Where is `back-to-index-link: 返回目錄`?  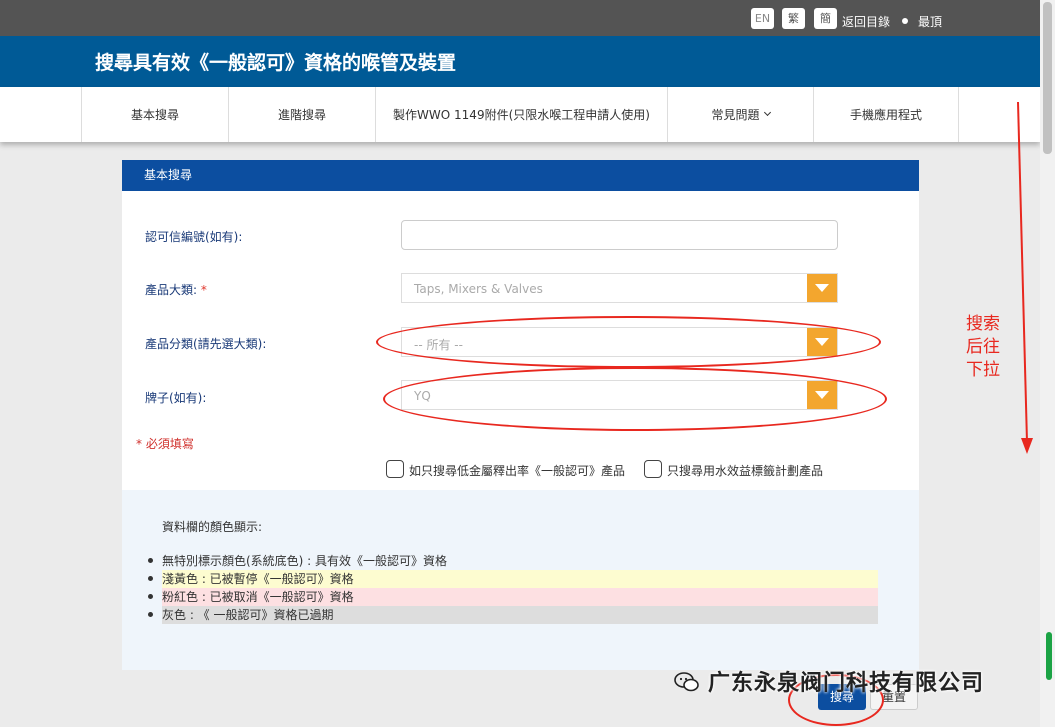 back-to-index-link: 返回目錄 is located at coordinates (866, 21).